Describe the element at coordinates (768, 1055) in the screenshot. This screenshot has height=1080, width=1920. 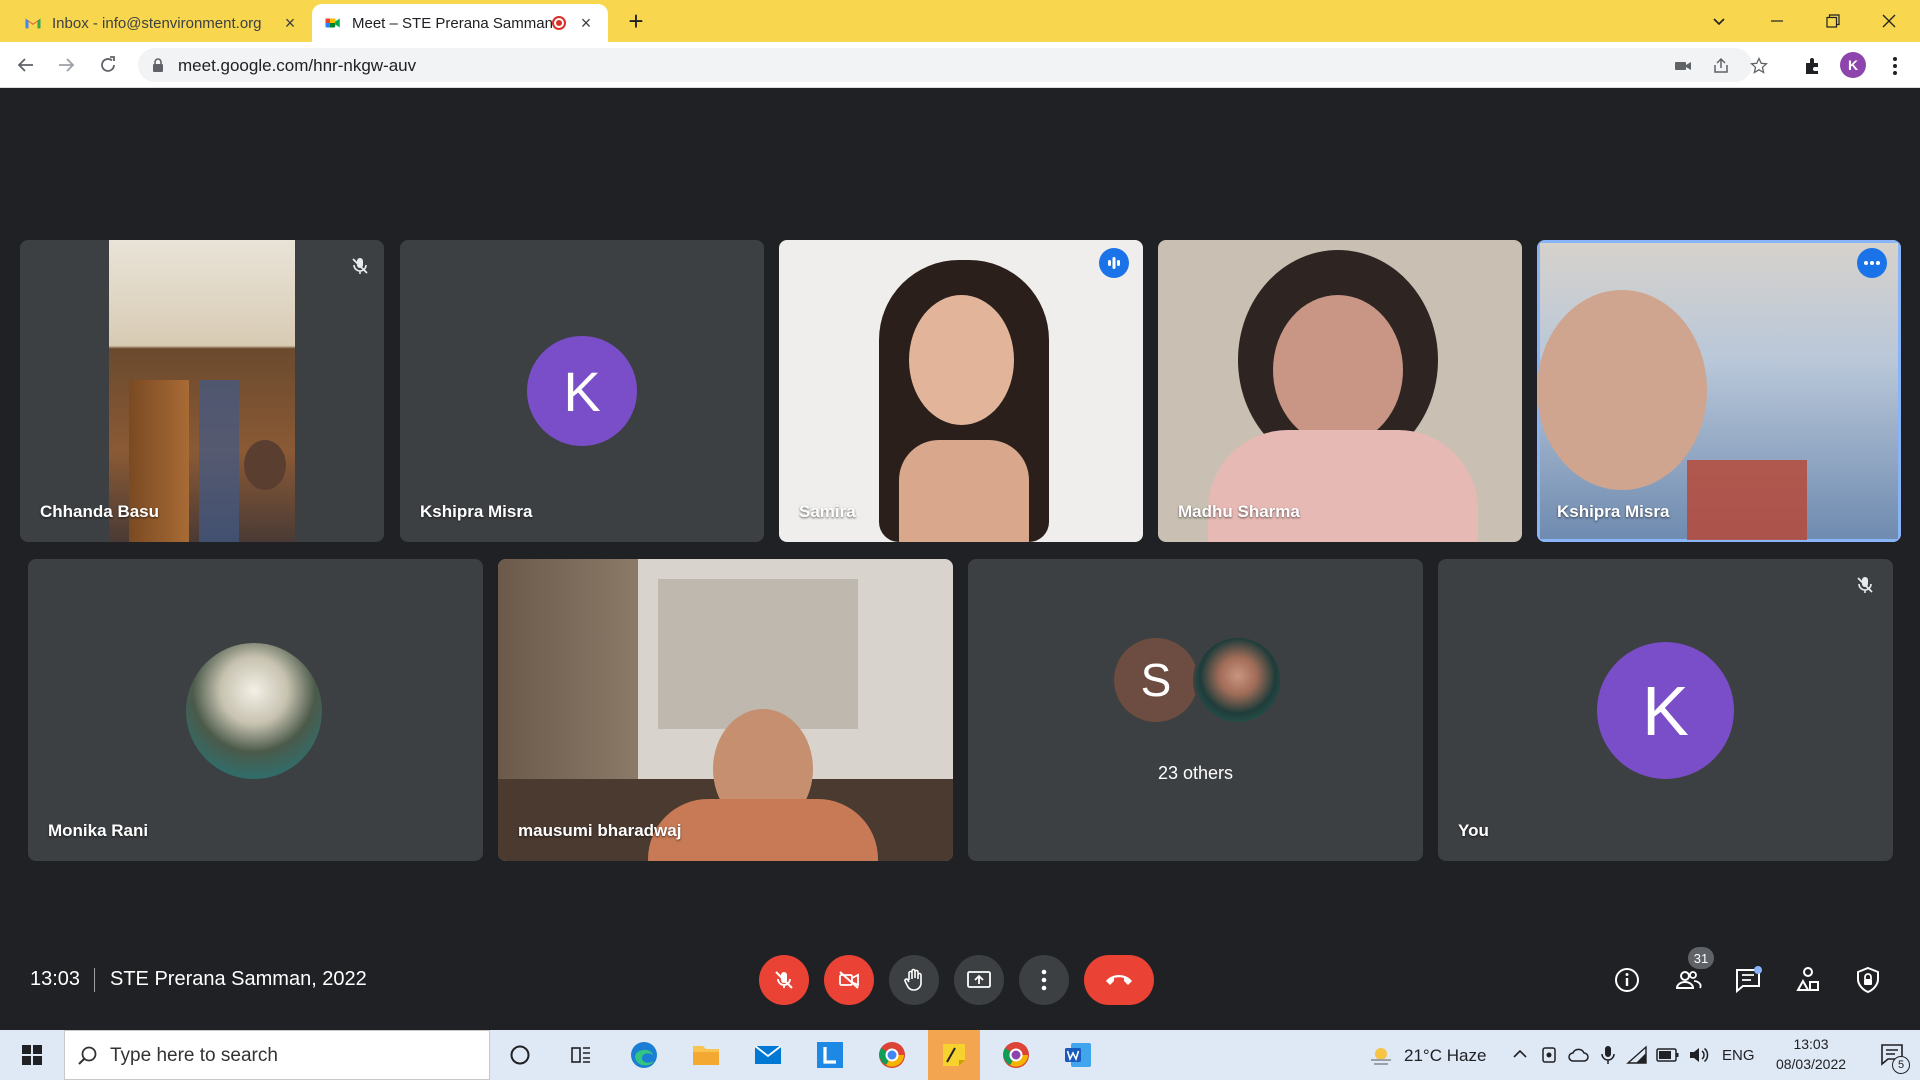
I see `mail-icon` at that location.